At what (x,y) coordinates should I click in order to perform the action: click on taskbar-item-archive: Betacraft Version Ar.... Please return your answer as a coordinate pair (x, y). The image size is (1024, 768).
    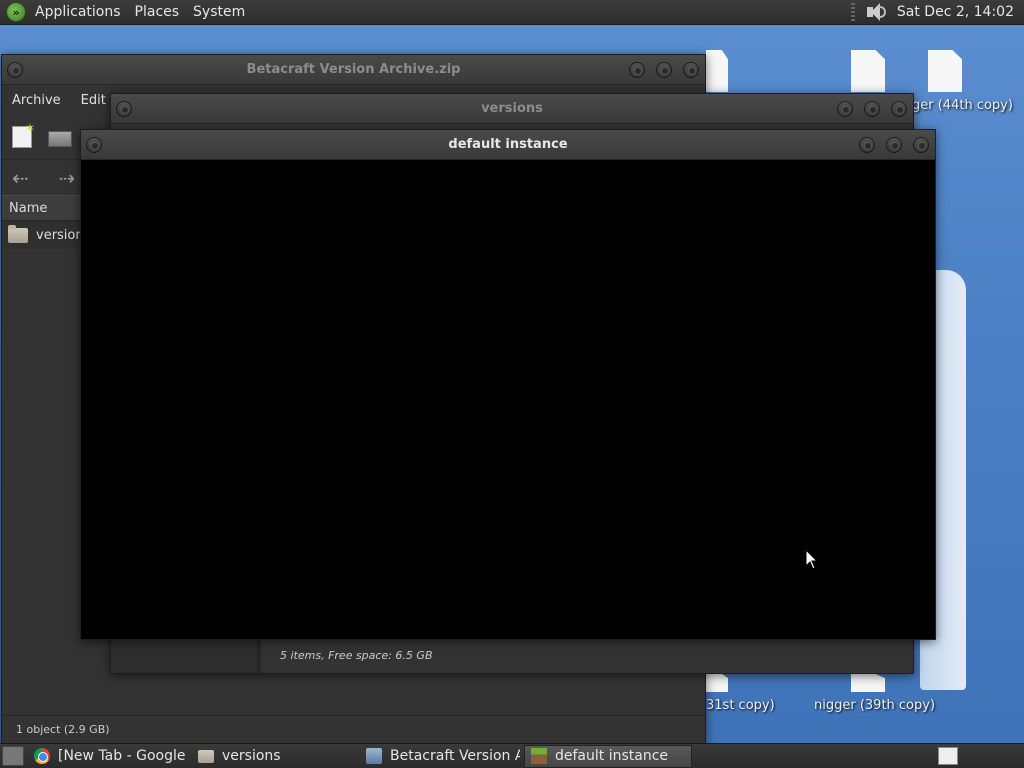
    Looking at the image, I should click on (440, 756).